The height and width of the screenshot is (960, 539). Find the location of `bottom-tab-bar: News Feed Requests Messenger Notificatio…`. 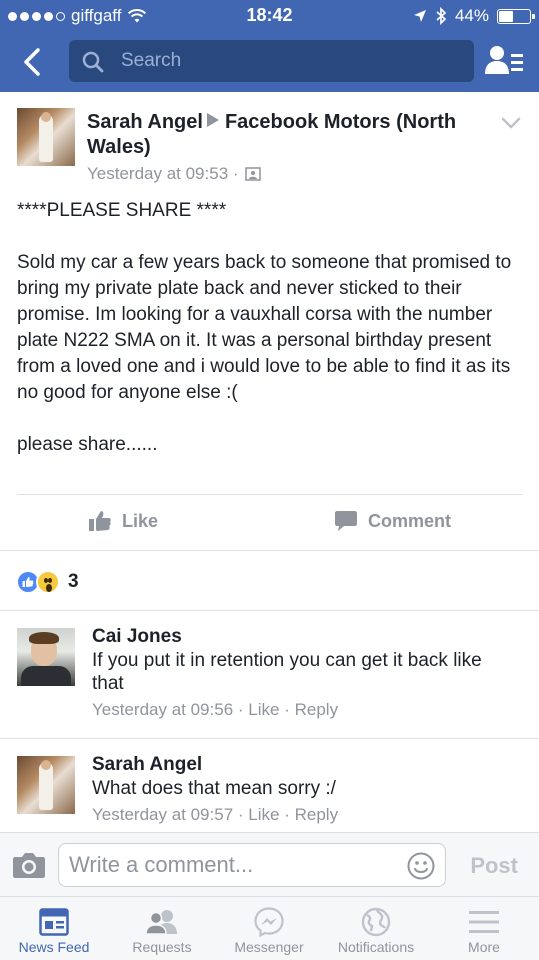

bottom-tab-bar: News Feed Requests Messenger Notificatio… is located at coordinates (269, 928).